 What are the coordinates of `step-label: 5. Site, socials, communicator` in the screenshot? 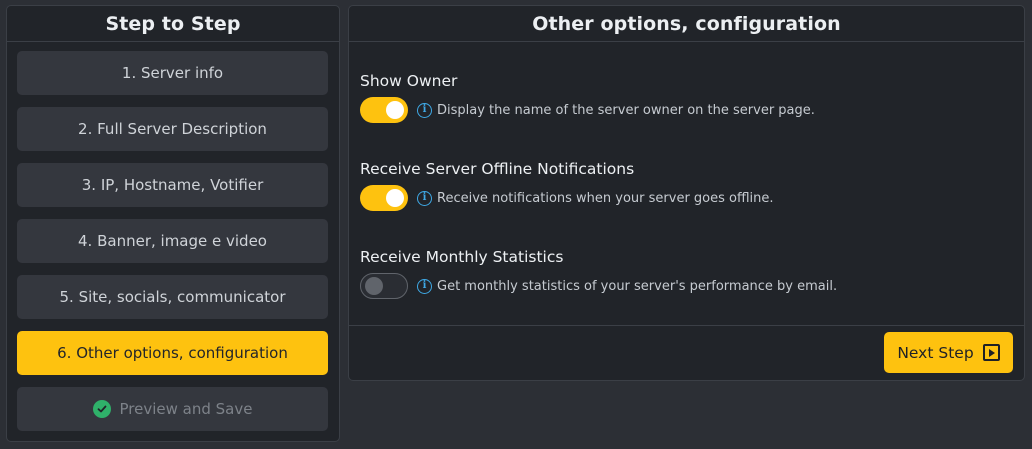 It's located at (172, 297).